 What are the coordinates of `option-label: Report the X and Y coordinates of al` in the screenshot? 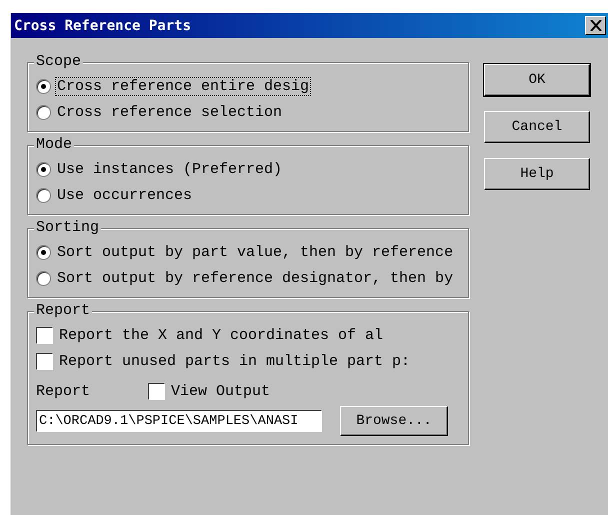 It's located at (221, 335).